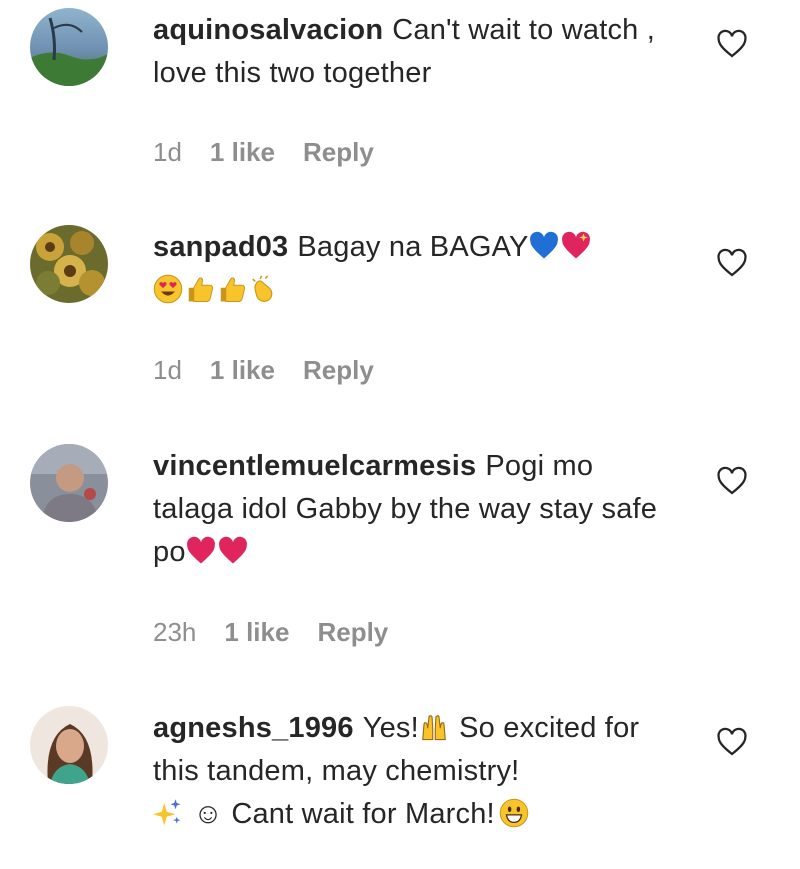  I want to click on comment-username: aquinosalvacion, so click(268, 30).